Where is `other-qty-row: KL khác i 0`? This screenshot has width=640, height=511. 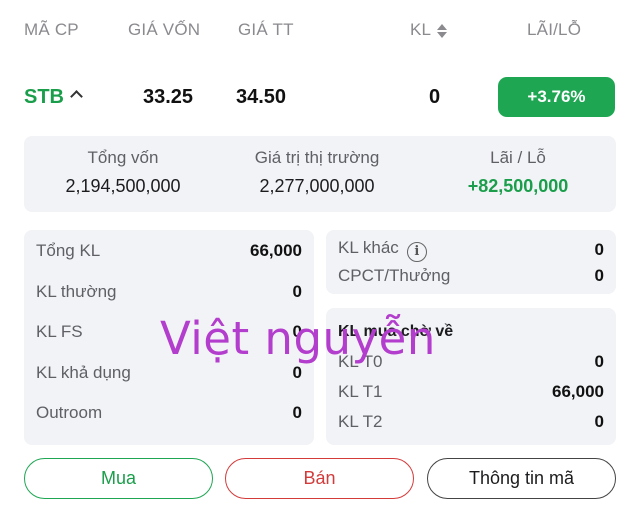 other-qty-row: KL khác i 0 is located at coordinates (471, 250).